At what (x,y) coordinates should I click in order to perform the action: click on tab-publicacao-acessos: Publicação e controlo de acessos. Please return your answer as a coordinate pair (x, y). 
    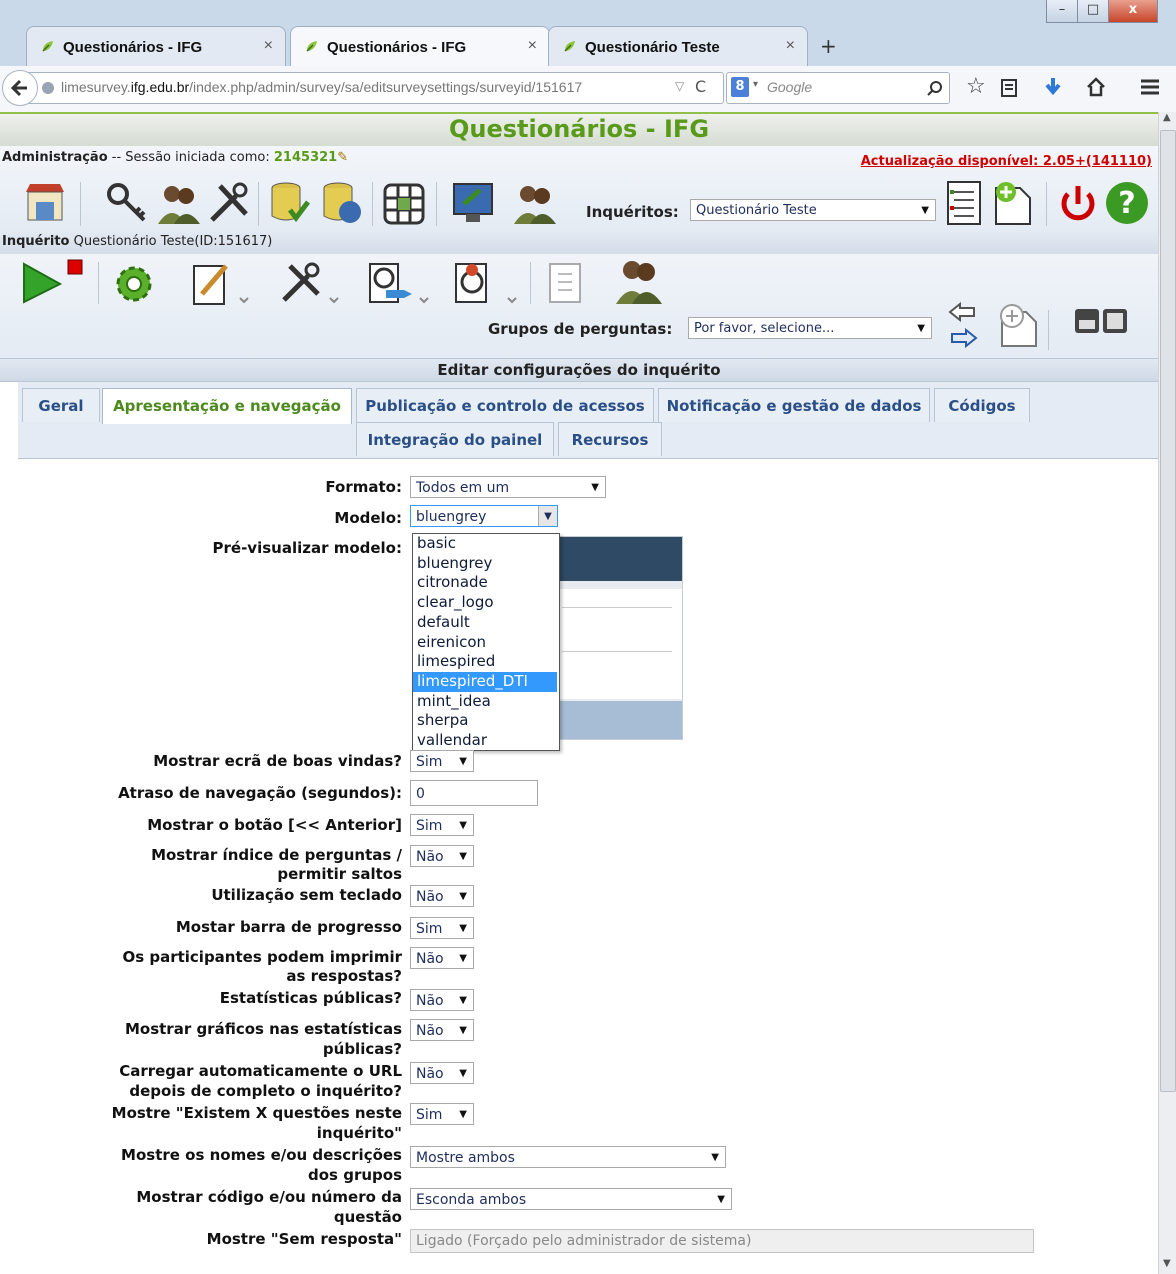
    Looking at the image, I should click on (505, 405).